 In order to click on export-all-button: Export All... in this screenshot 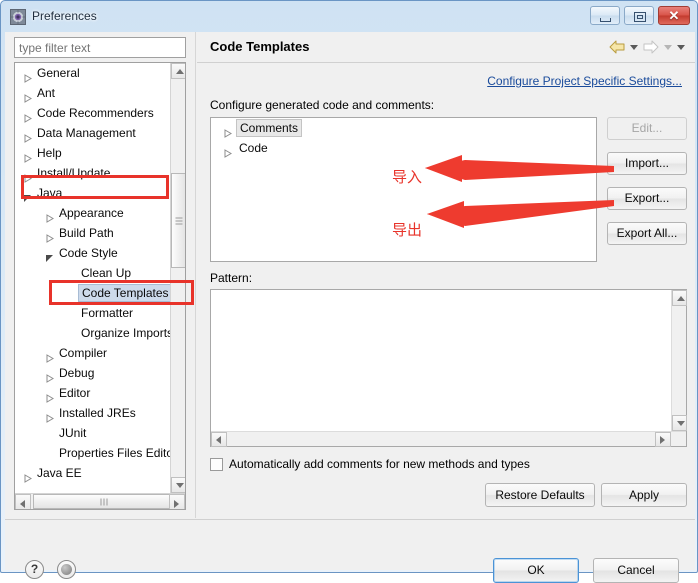, I will do `click(647, 233)`.